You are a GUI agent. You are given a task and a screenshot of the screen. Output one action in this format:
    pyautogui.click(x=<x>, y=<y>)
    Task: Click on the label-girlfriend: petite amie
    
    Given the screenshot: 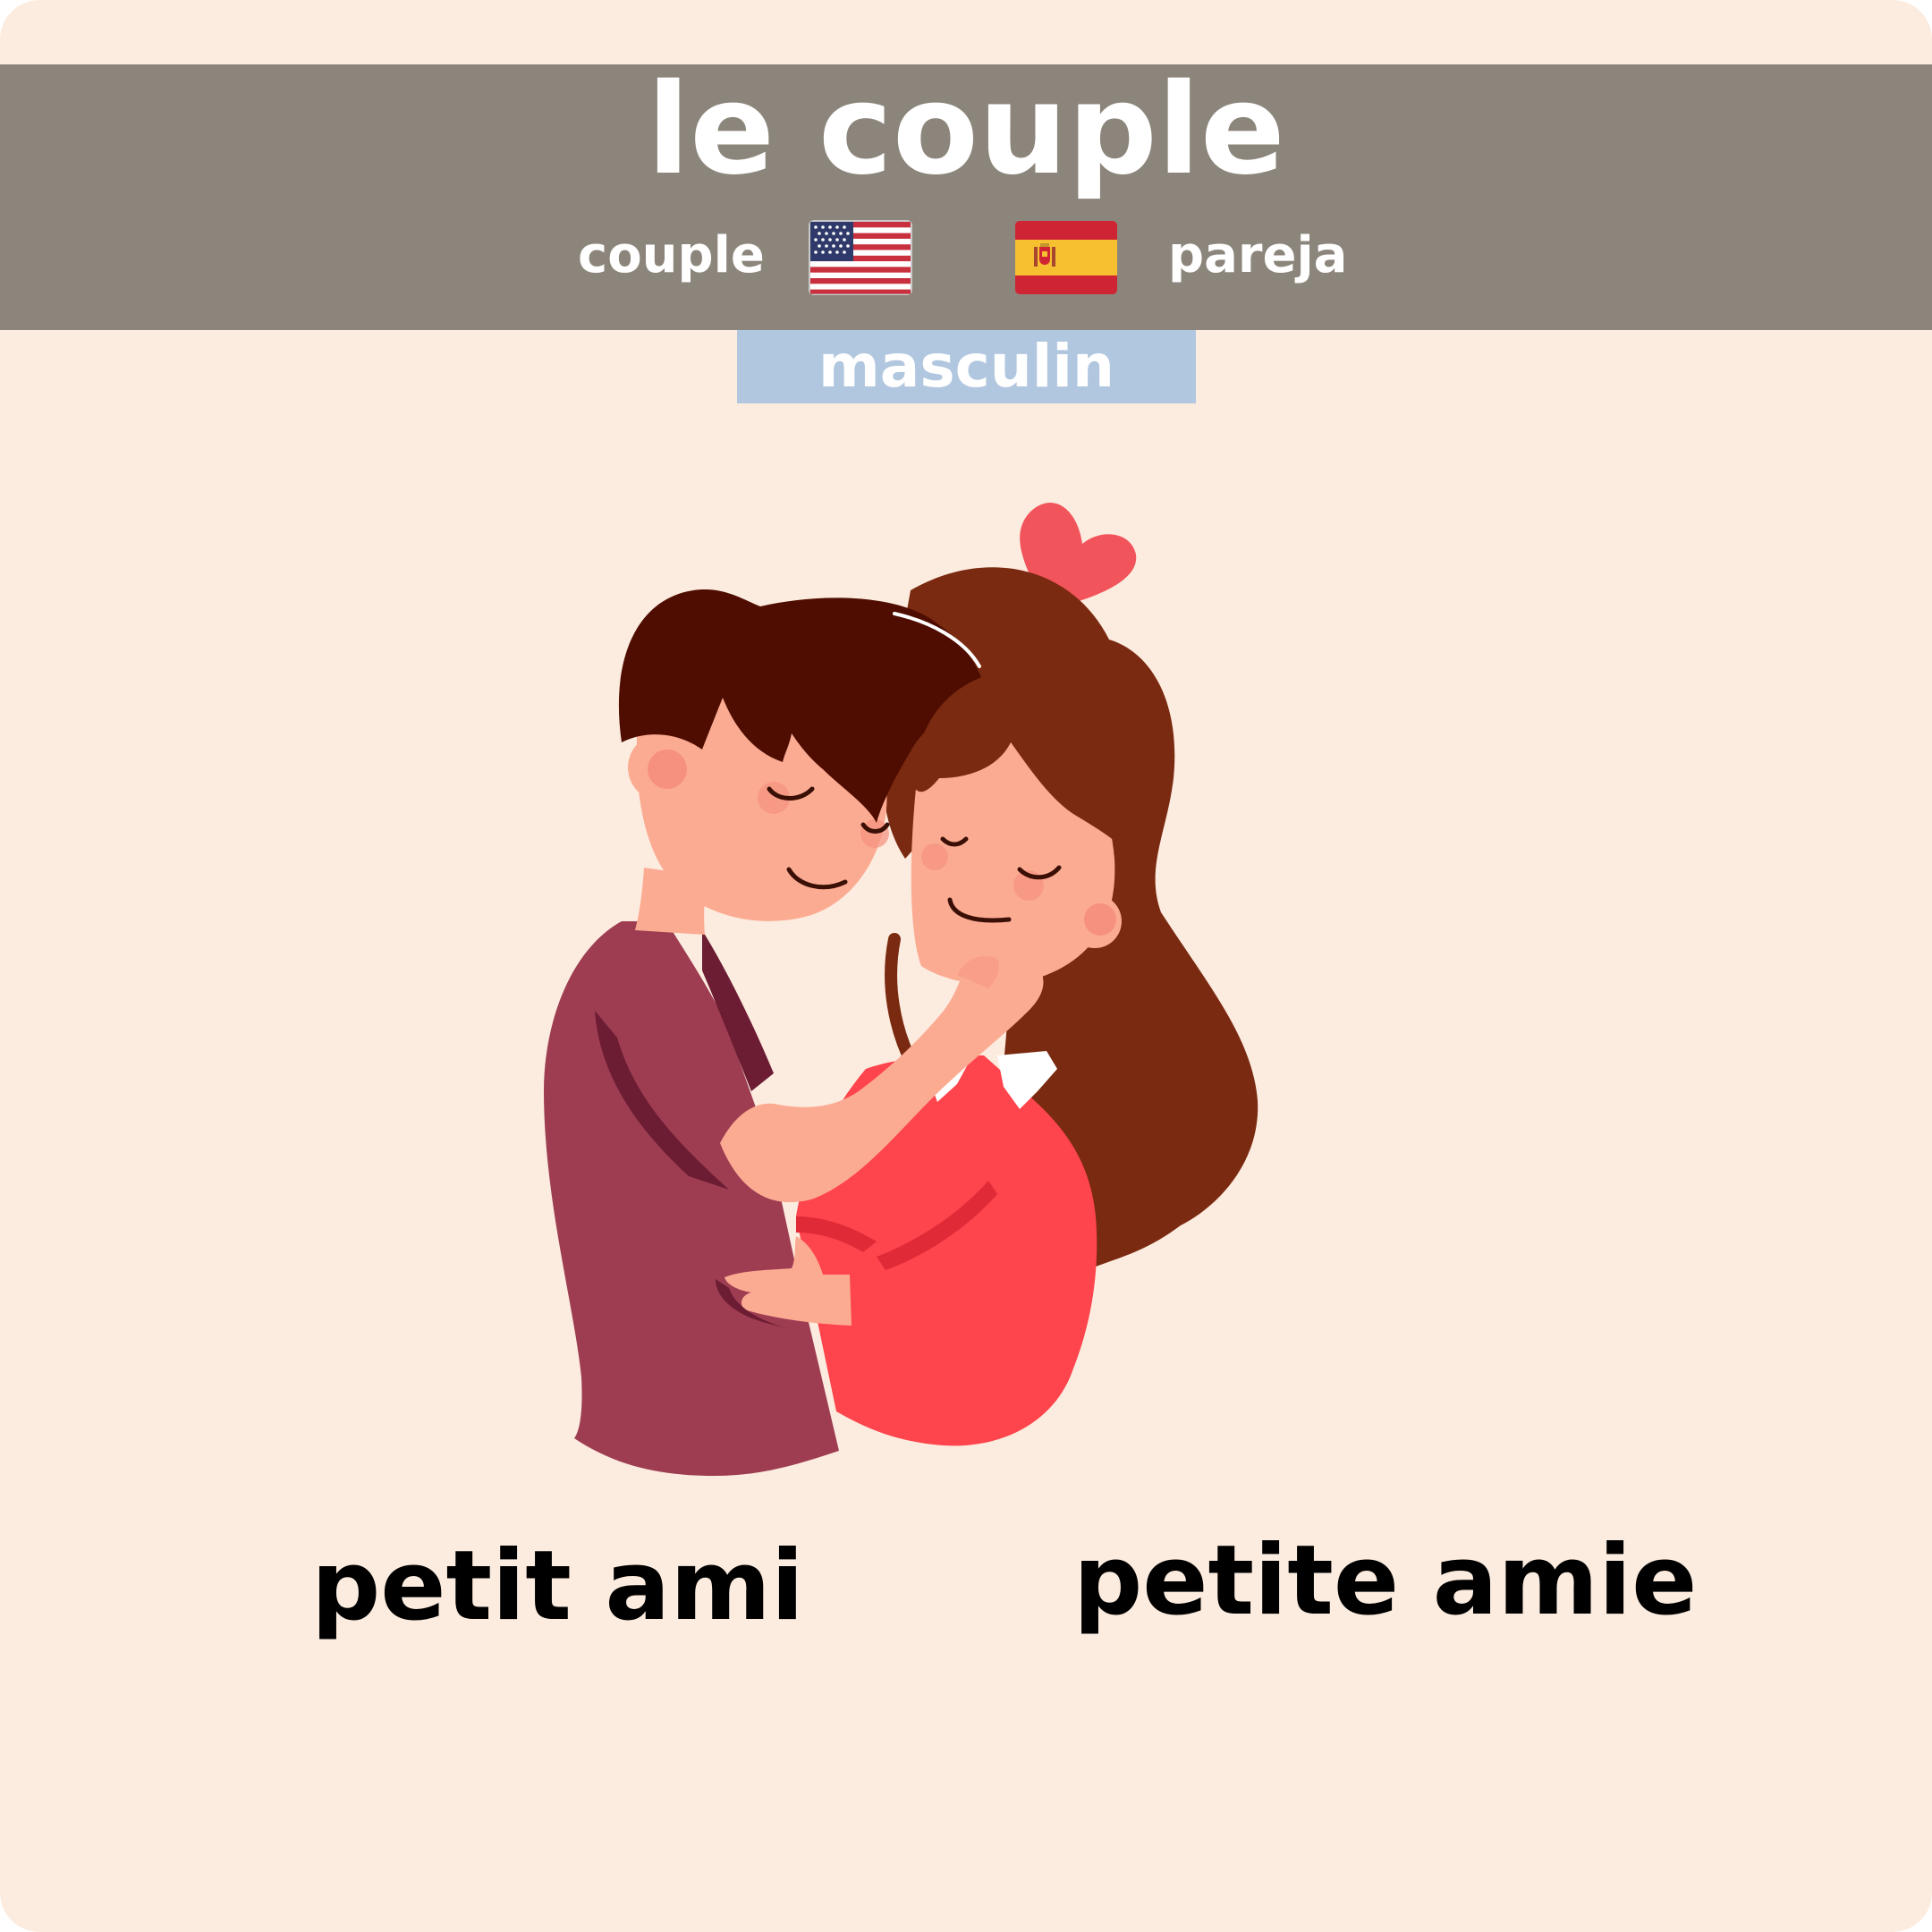 What is the action you would take?
    pyautogui.click(x=1385, y=1581)
    